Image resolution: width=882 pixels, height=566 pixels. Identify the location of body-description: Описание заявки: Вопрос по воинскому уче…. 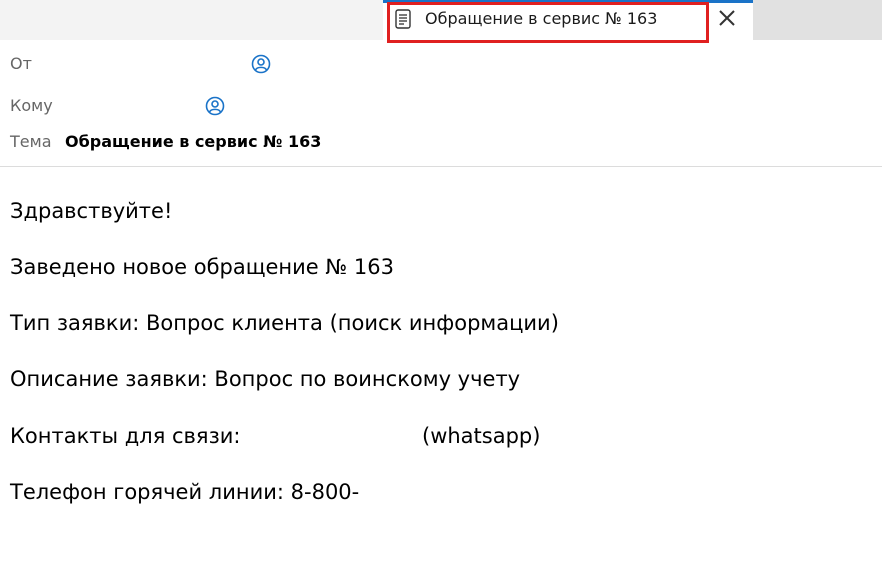
(265, 379).